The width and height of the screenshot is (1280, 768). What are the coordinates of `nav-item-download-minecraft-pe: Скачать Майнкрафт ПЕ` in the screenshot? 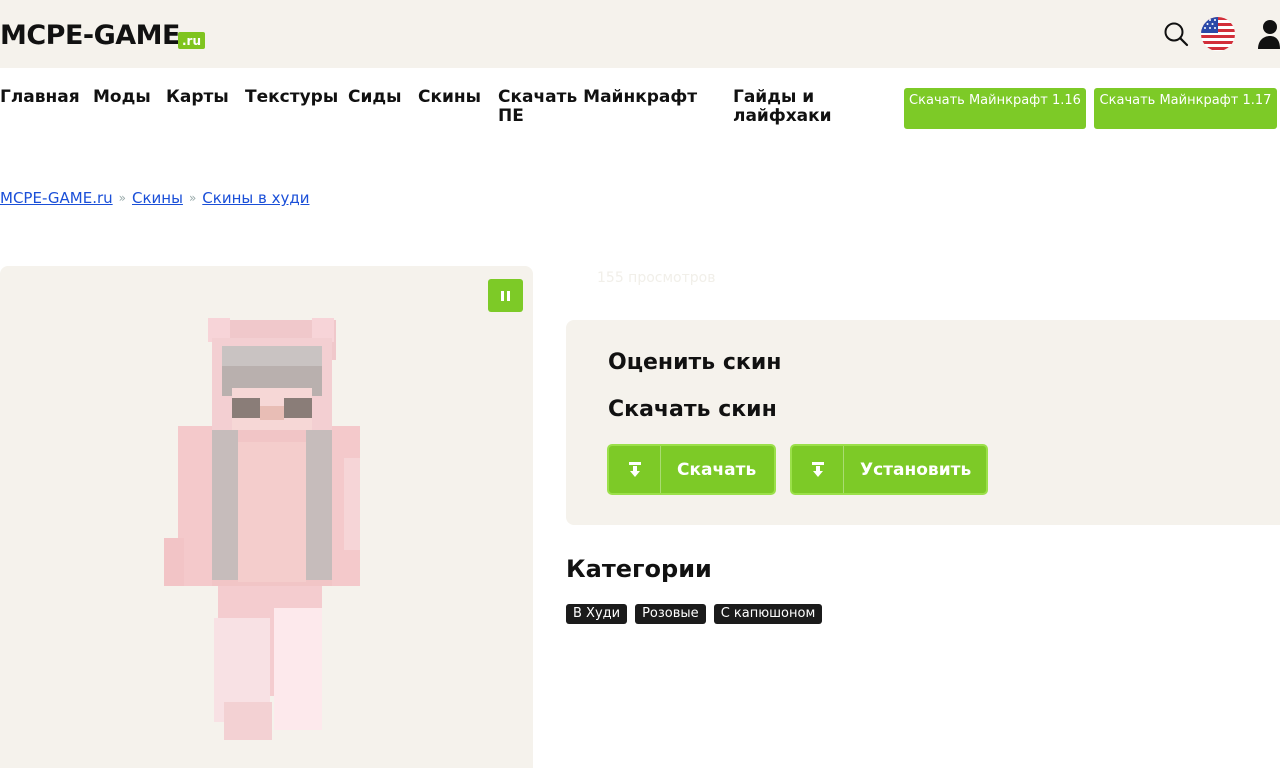 It's located at (600, 107).